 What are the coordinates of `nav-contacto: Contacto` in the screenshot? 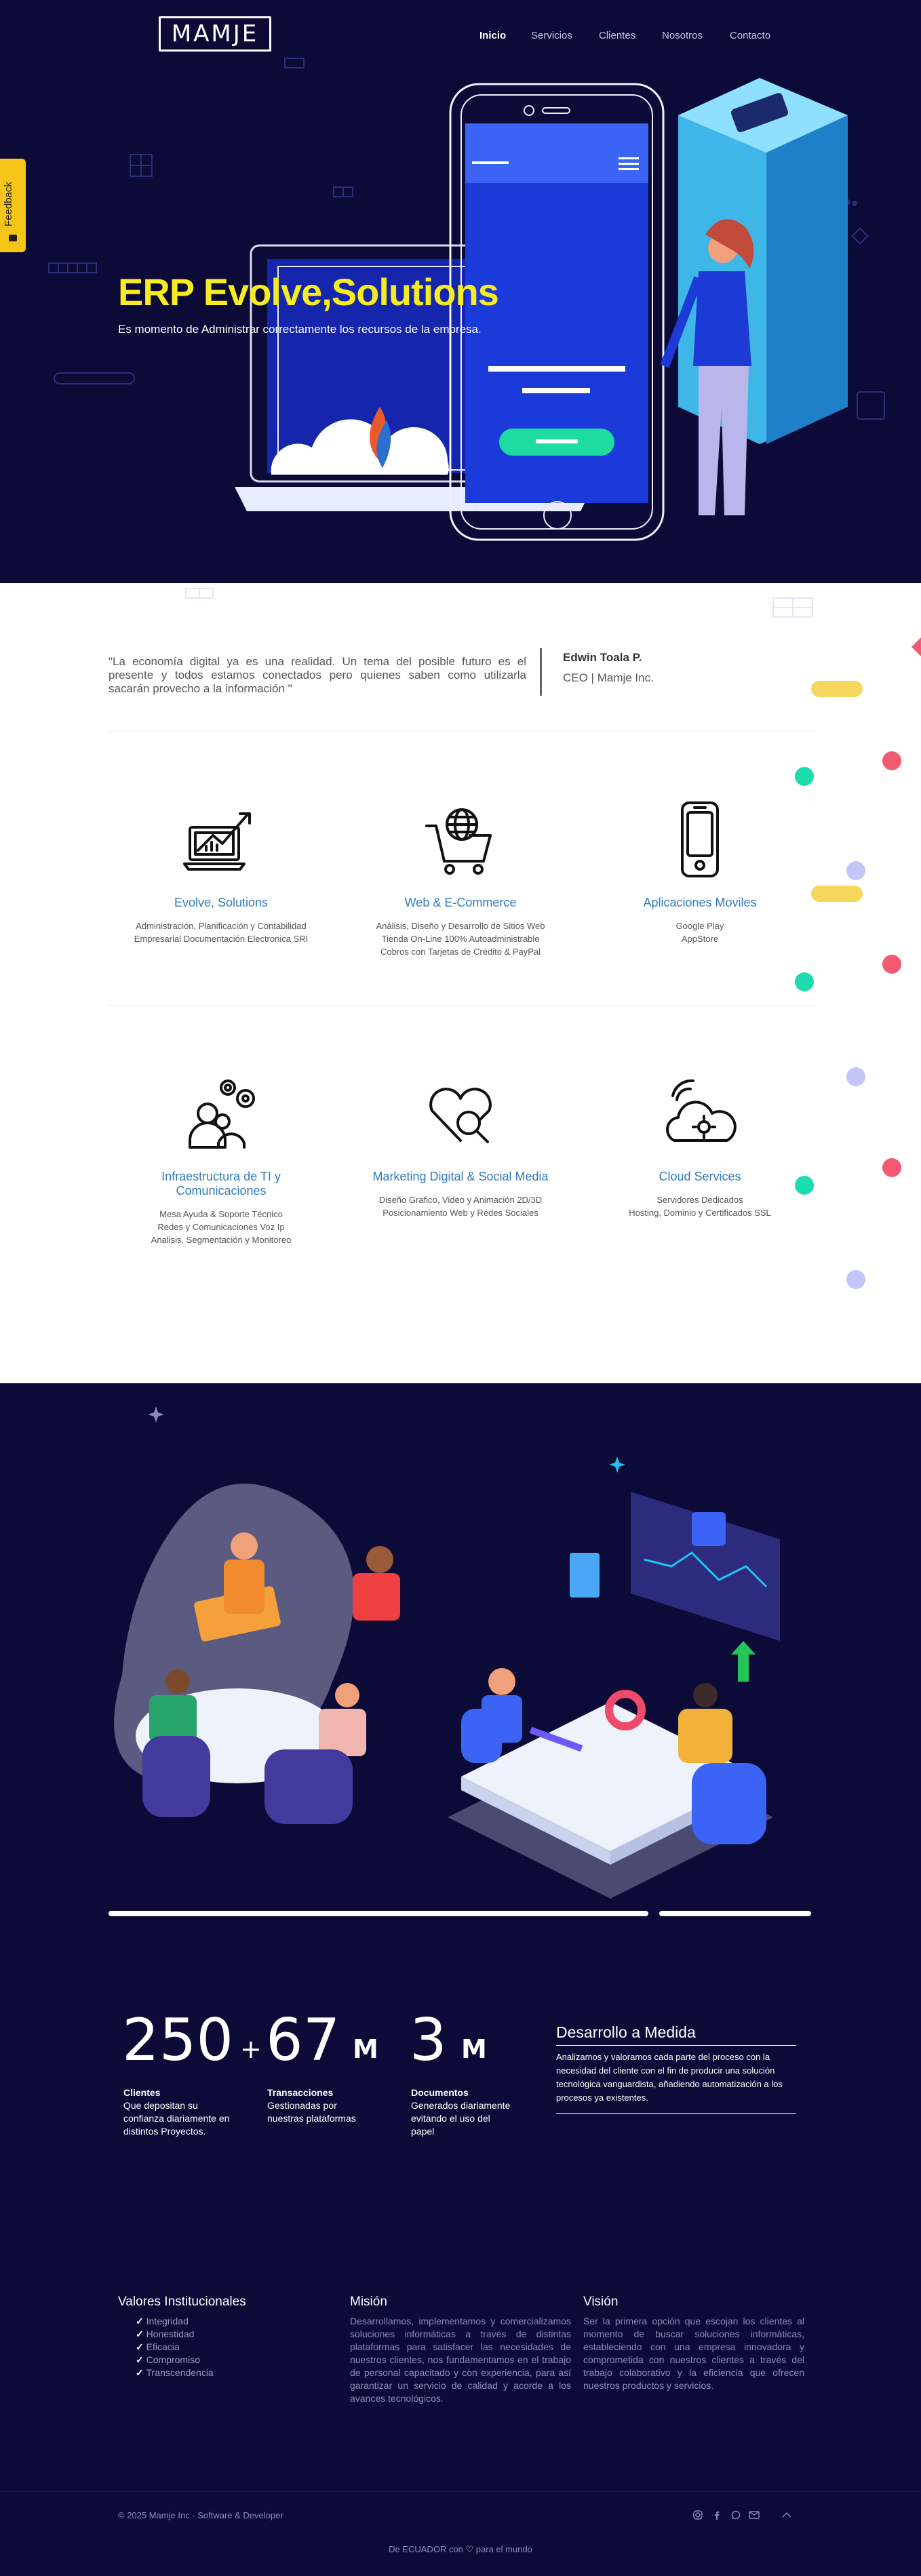 It's located at (750, 35).